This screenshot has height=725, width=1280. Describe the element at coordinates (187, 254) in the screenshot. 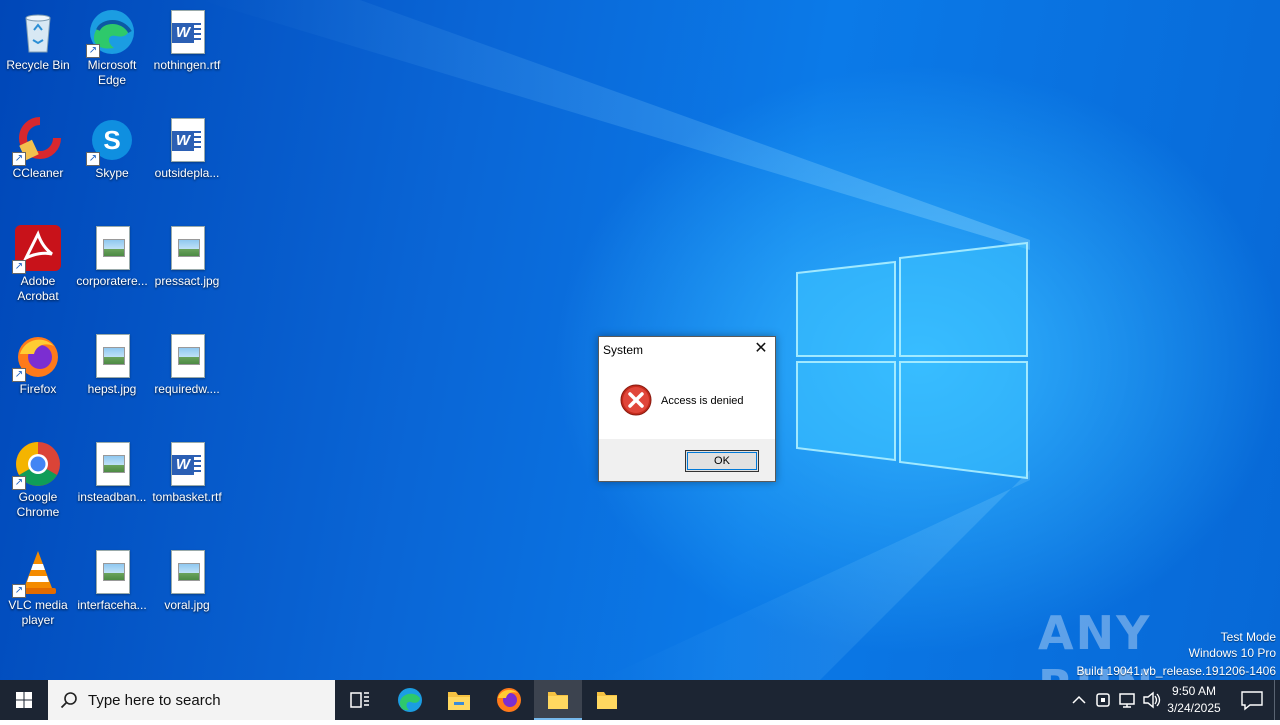

I see `desktop-icon-jpg-file: pressact.jpg` at that location.